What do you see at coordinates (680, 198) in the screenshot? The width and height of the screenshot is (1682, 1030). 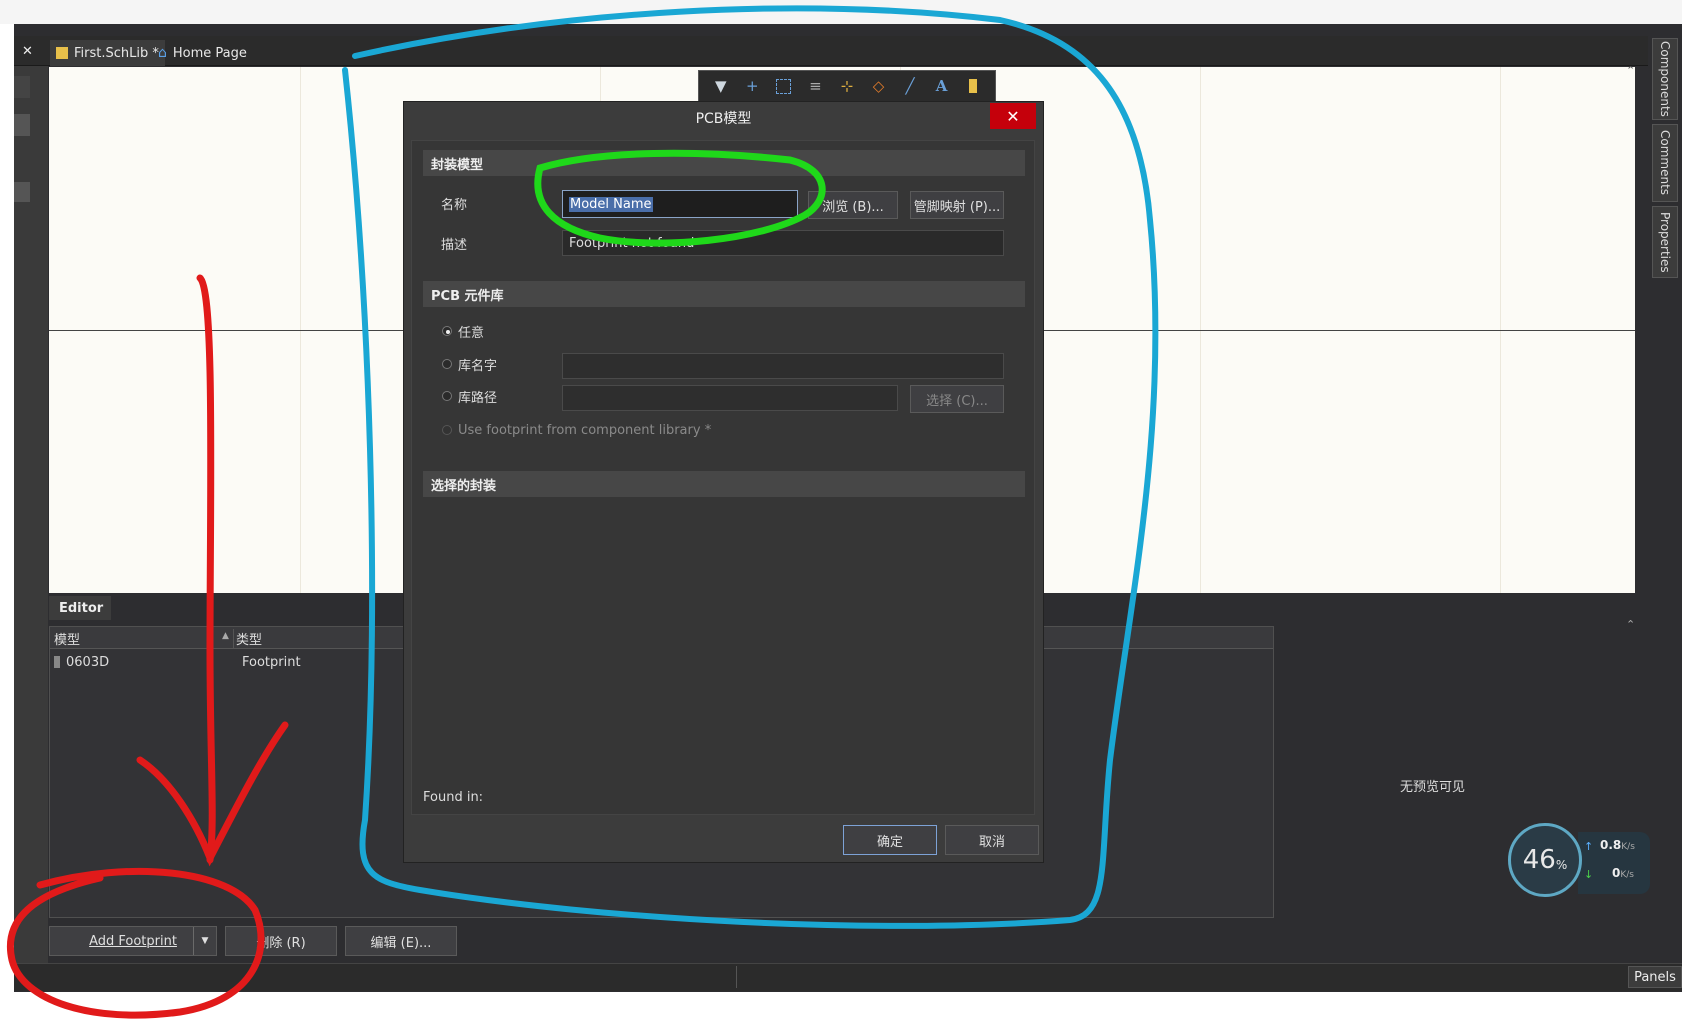 I see `green-circle-annotation` at bounding box center [680, 198].